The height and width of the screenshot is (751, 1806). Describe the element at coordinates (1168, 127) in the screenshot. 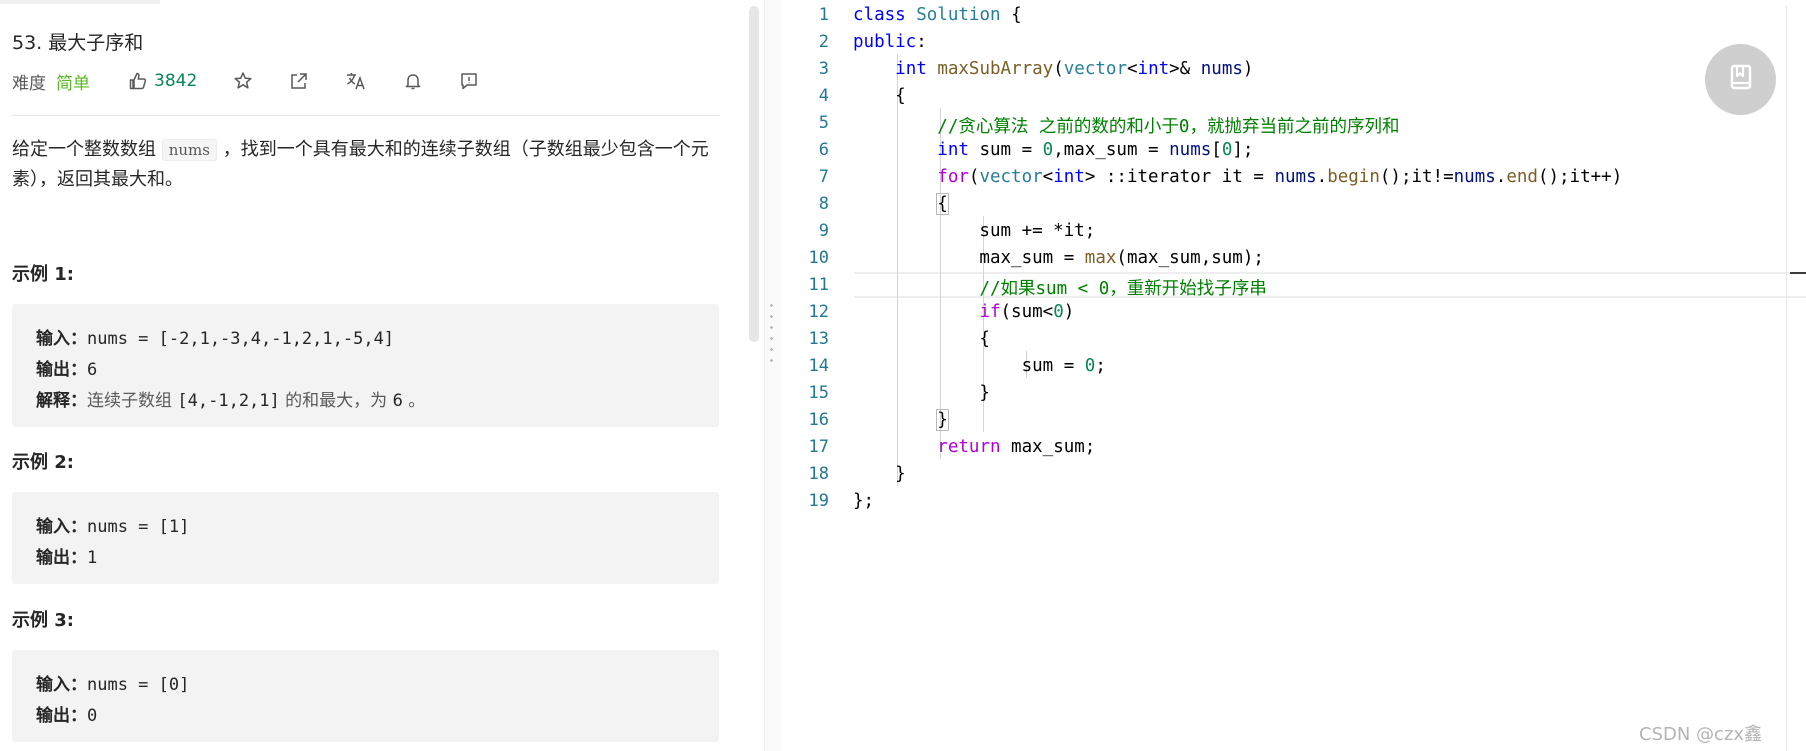

I see `code-comment: //贪心算法 之前的数的和小于0，就抛弃当前之前的序列和` at that location.